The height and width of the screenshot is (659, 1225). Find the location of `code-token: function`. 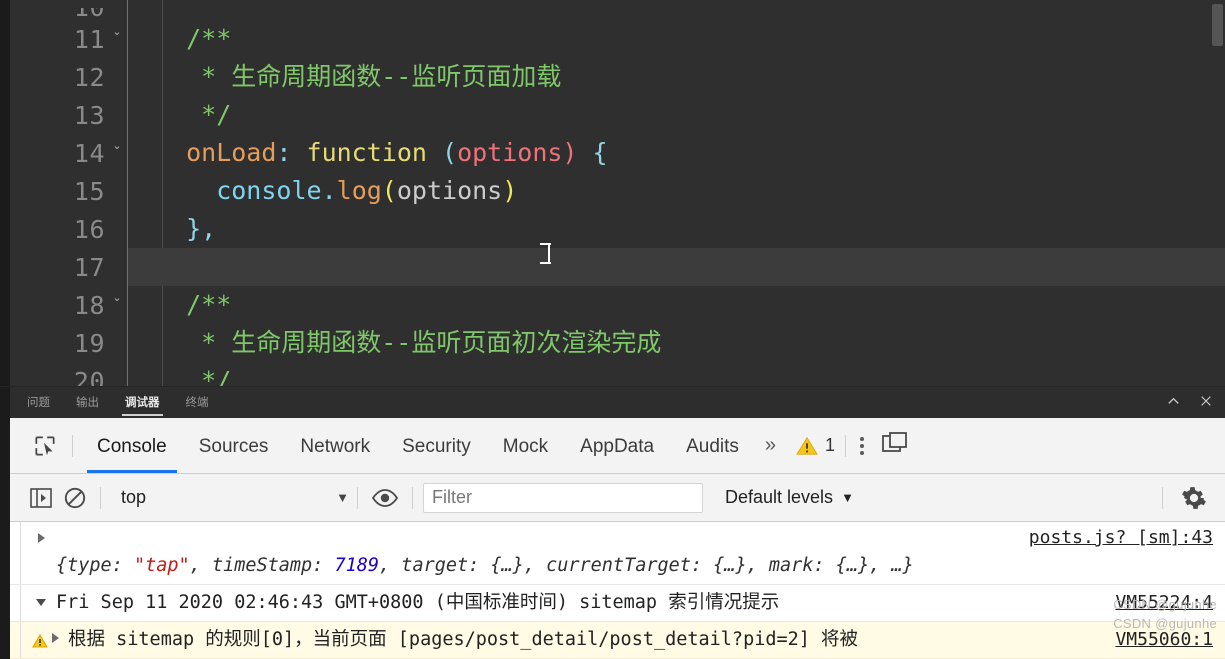

code-token: function is located at coordinates (366, 152).